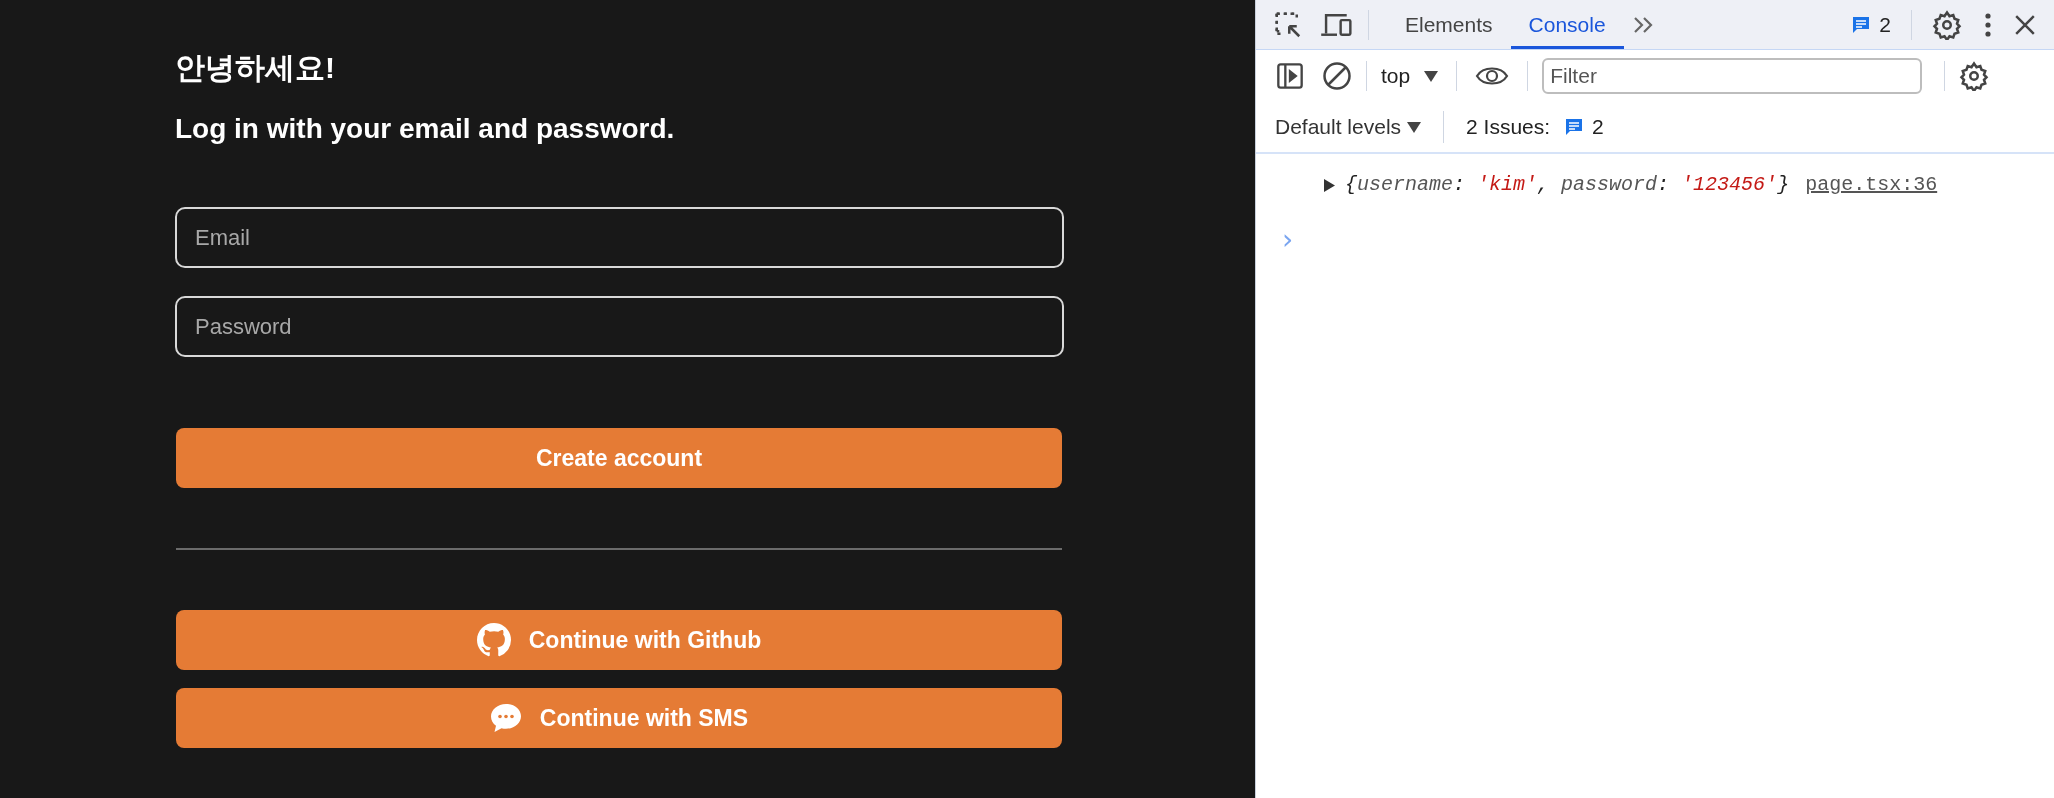 The height and width of the screenshot is (798, 2054). What do you see at coordinates (1329, 185) in the screenshot?
I see `expand-triangle-icon` at bounding box center [1329, 185].